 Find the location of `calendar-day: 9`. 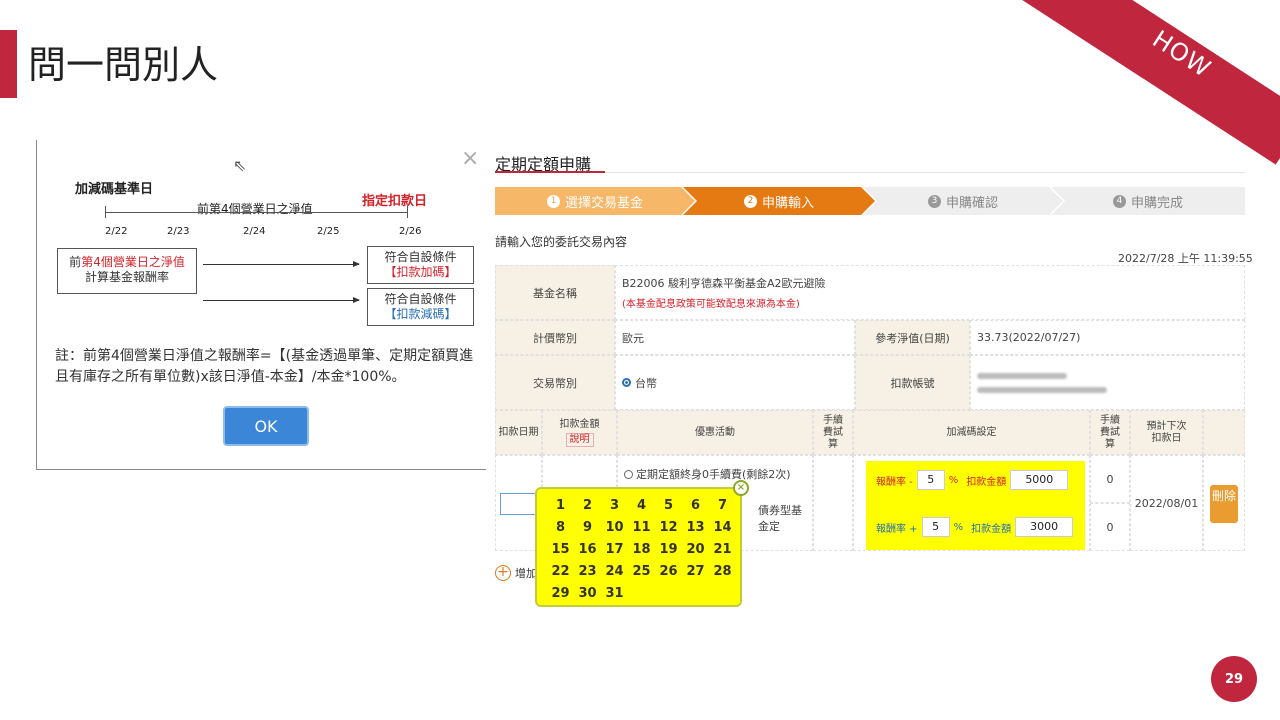

calendar-day: 9 is located at coordinates (587, 528).